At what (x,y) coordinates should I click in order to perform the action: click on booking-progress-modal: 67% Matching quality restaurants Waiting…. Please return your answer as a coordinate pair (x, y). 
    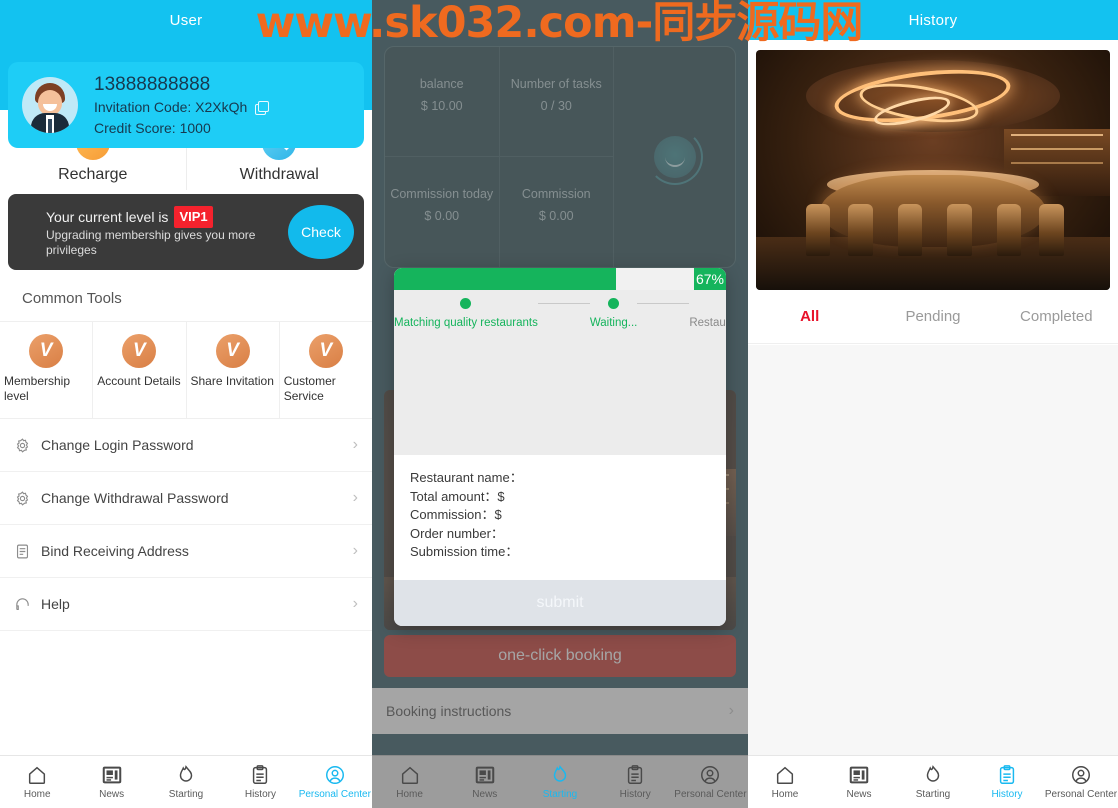
    Looking at the image, I should click on (560, 447).